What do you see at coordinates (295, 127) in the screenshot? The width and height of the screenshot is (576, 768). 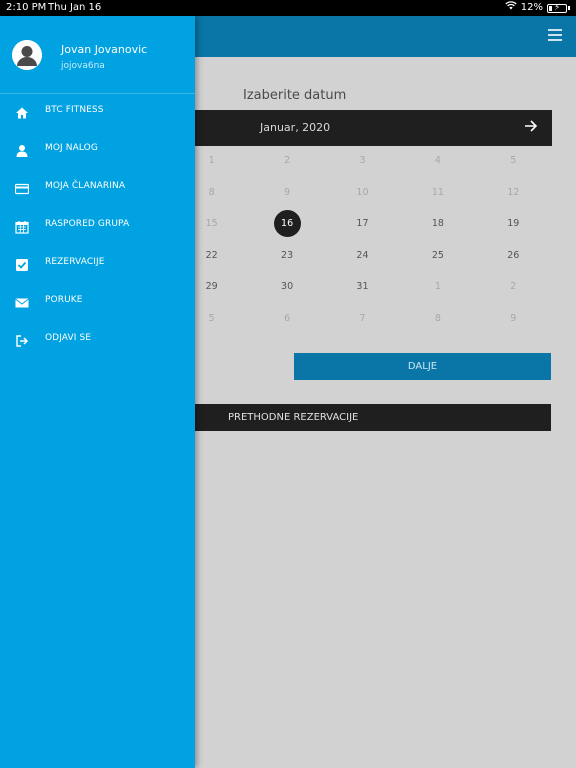 I see `calendar-month: Januar, 2020` at bounding box center [295, 127].